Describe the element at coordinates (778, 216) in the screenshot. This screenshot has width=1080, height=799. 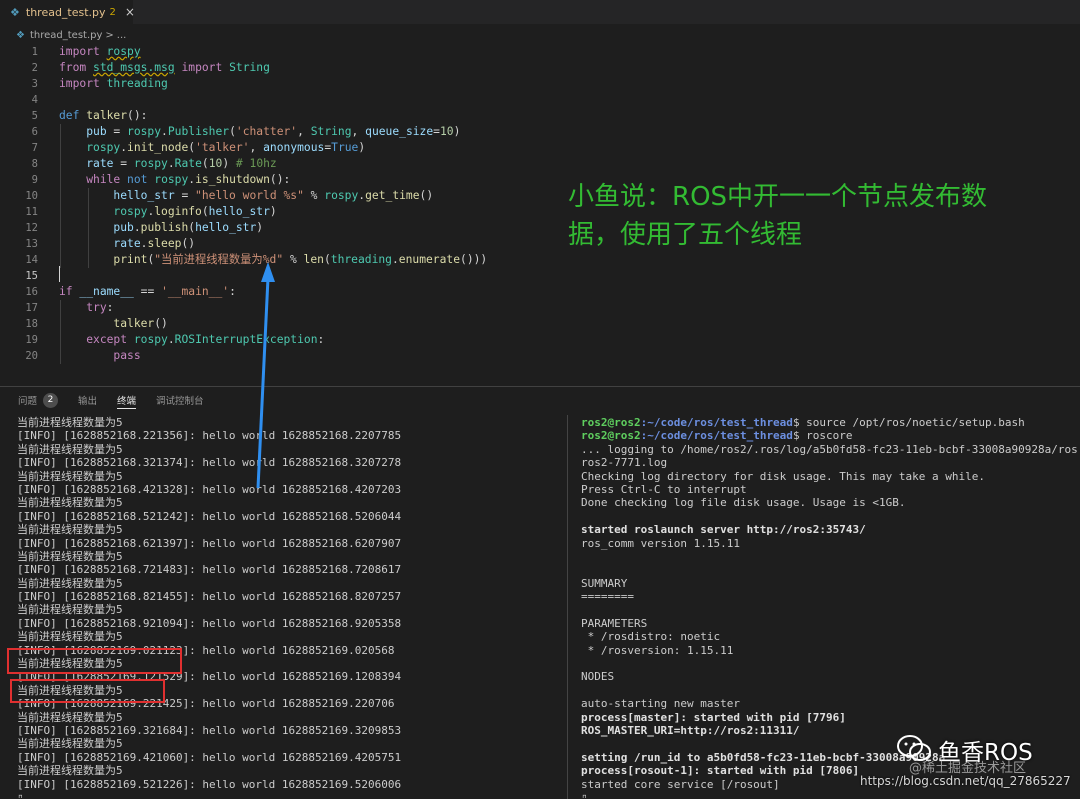
I see `annotation-text: 小鱼说：ROS中开一一个节点发布数据，使用了五个线程` at that location.